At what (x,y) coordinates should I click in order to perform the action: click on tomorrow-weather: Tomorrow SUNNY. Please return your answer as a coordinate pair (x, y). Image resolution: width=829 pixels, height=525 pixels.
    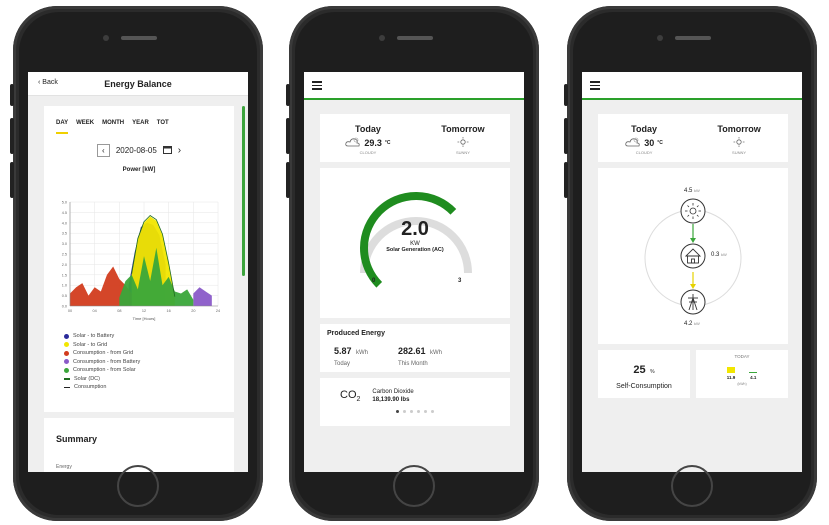
    Looking at the image, I should click on (462, 139).